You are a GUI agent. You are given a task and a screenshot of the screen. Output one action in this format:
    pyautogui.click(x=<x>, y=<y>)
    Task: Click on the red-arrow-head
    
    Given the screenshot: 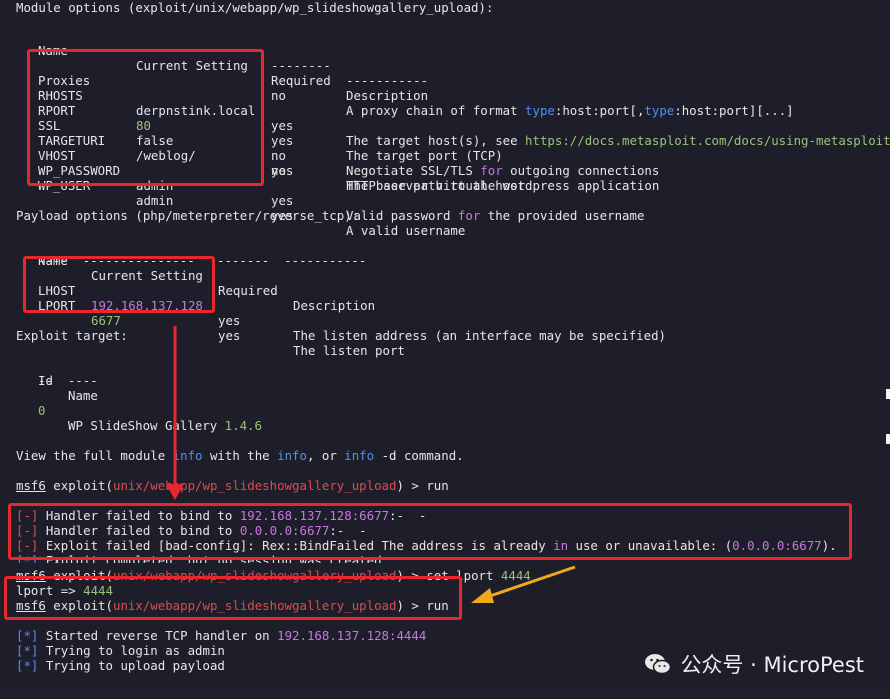 What is the action you would take?
    pyautogui.click(x=175, y=492)
    